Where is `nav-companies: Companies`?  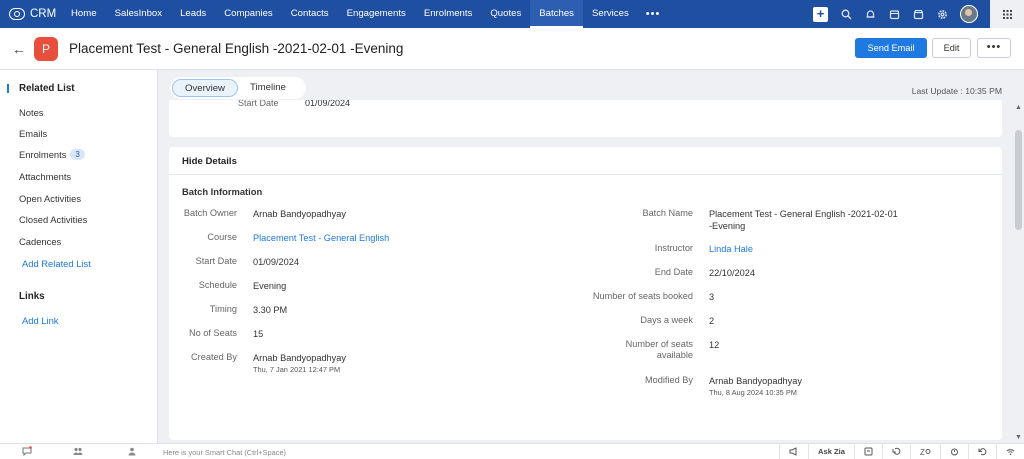 nav-companies: Companies is located at coordinates (248, 14).